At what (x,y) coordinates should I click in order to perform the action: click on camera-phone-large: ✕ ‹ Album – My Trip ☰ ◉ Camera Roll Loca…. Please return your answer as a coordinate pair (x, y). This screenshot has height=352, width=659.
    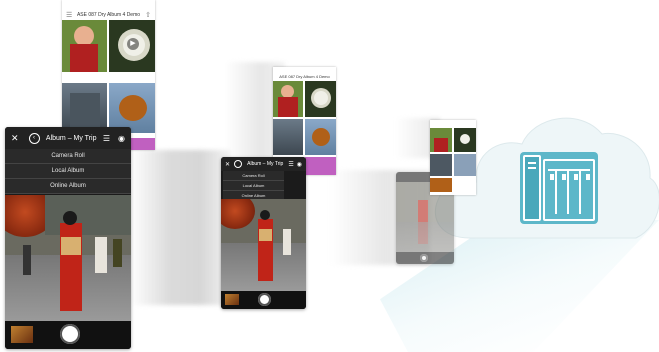
    Looking at the image, I should click on (68, 238).